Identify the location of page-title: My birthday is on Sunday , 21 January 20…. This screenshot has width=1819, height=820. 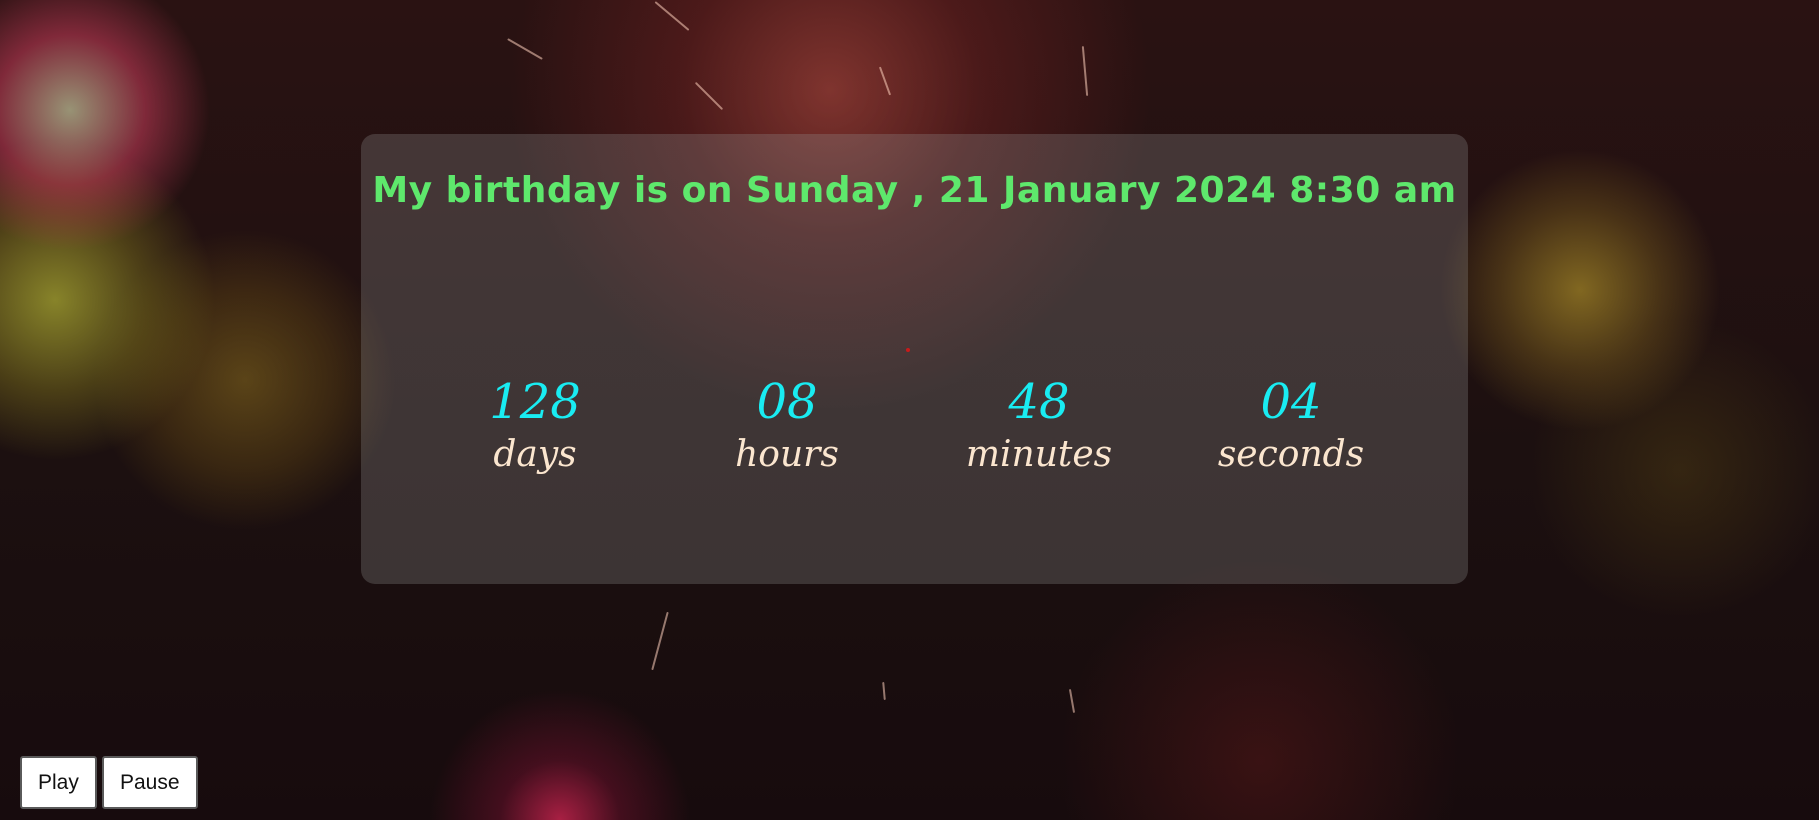
(914, 190).